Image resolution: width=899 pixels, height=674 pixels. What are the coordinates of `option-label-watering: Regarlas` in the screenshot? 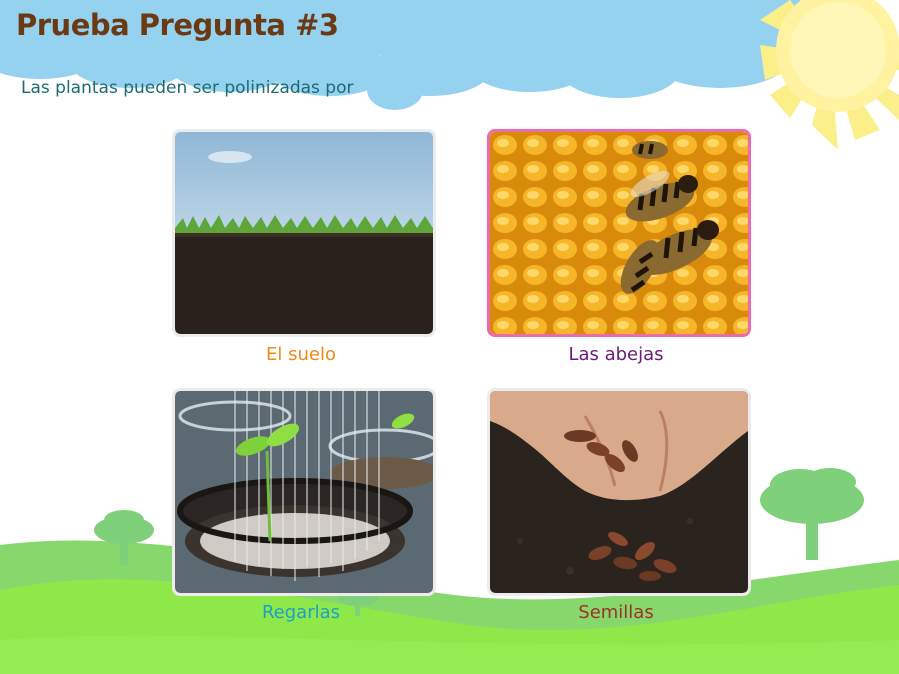 It's located at (301, 612).